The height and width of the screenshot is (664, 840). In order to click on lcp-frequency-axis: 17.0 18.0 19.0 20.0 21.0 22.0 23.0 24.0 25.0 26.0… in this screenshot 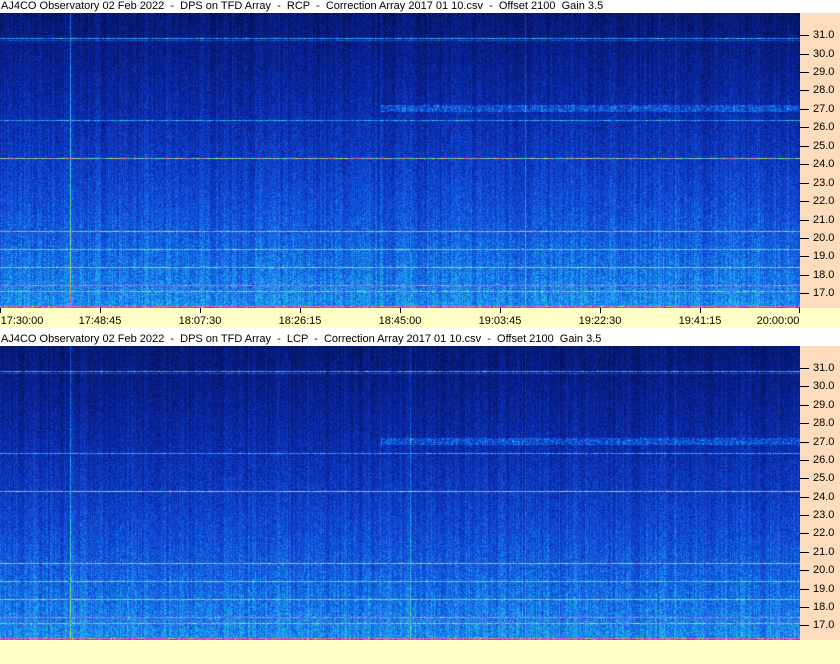, I will do `click(820, 493)`.